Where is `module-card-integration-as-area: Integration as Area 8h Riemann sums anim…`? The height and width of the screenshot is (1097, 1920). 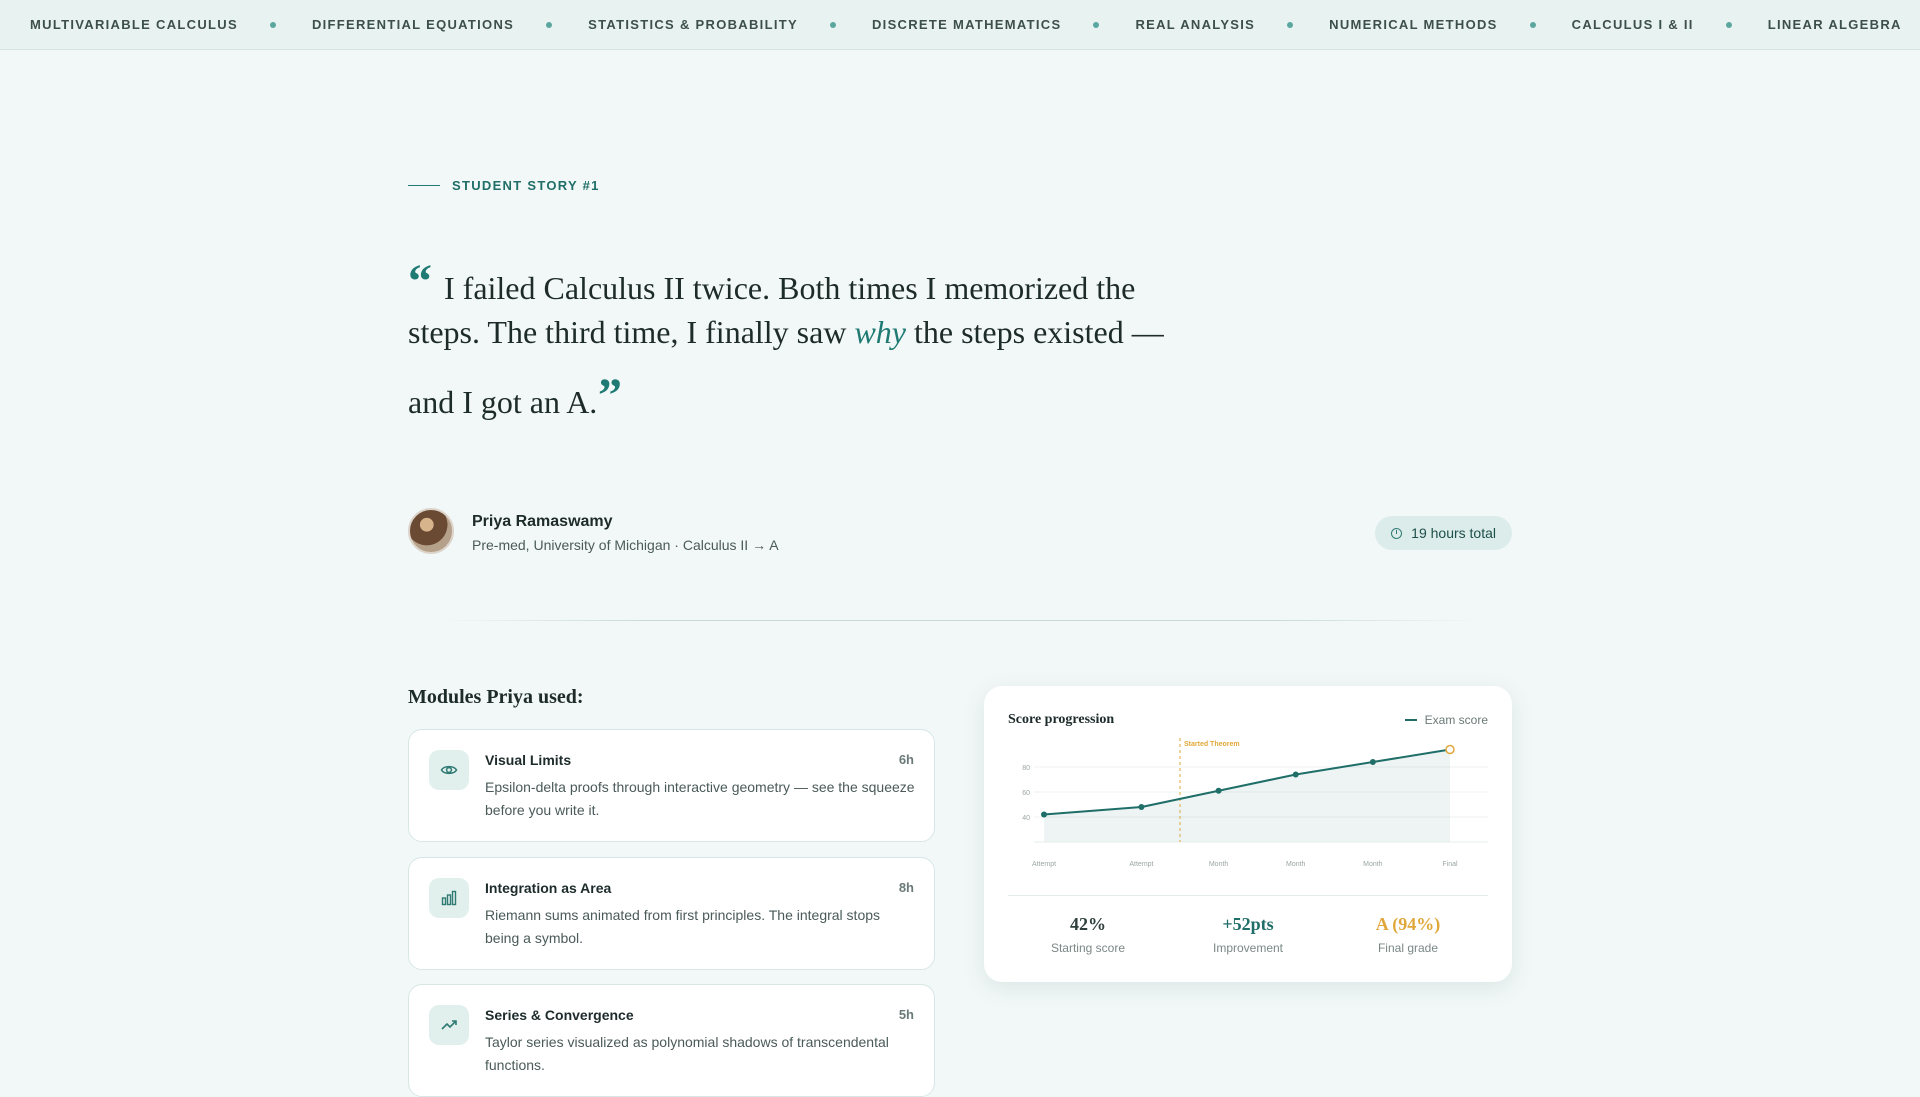 module-card-integration-as-area: Integration as Area 8h Riemann sums anim… is located at coordinates (671, 913).